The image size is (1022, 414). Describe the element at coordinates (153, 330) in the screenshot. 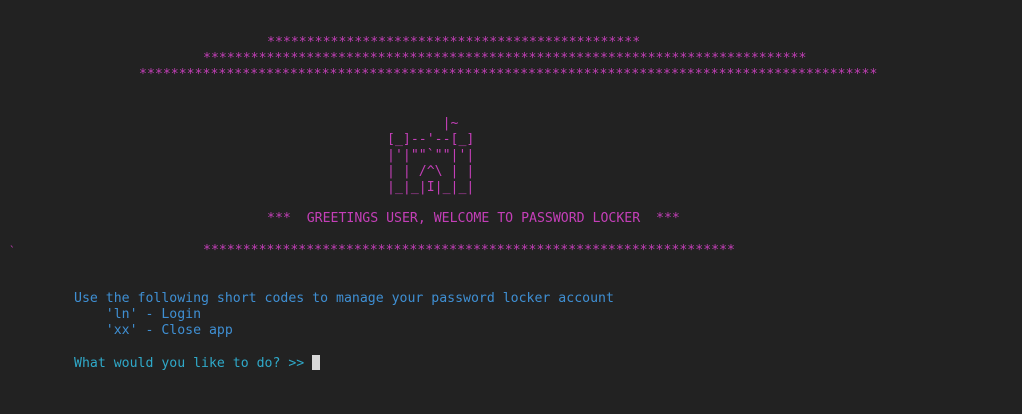

I see `shortcode-close-app: 'xx' - Close app` at that location.